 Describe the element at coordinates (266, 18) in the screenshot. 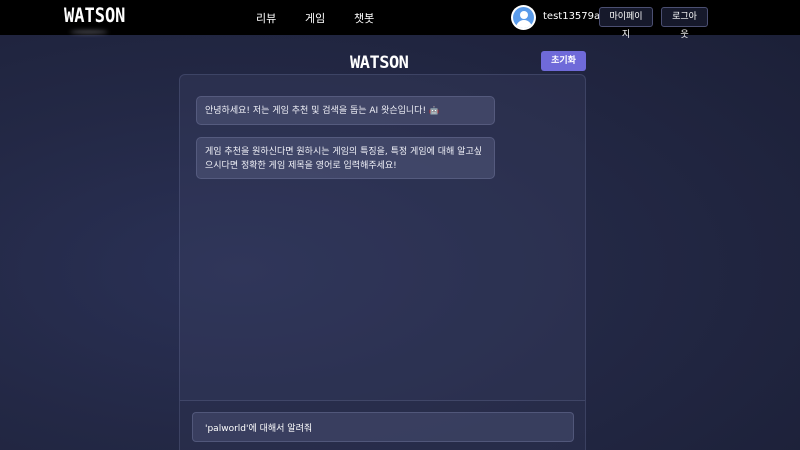

I see `nav-link-review: 리뷰` at that location.